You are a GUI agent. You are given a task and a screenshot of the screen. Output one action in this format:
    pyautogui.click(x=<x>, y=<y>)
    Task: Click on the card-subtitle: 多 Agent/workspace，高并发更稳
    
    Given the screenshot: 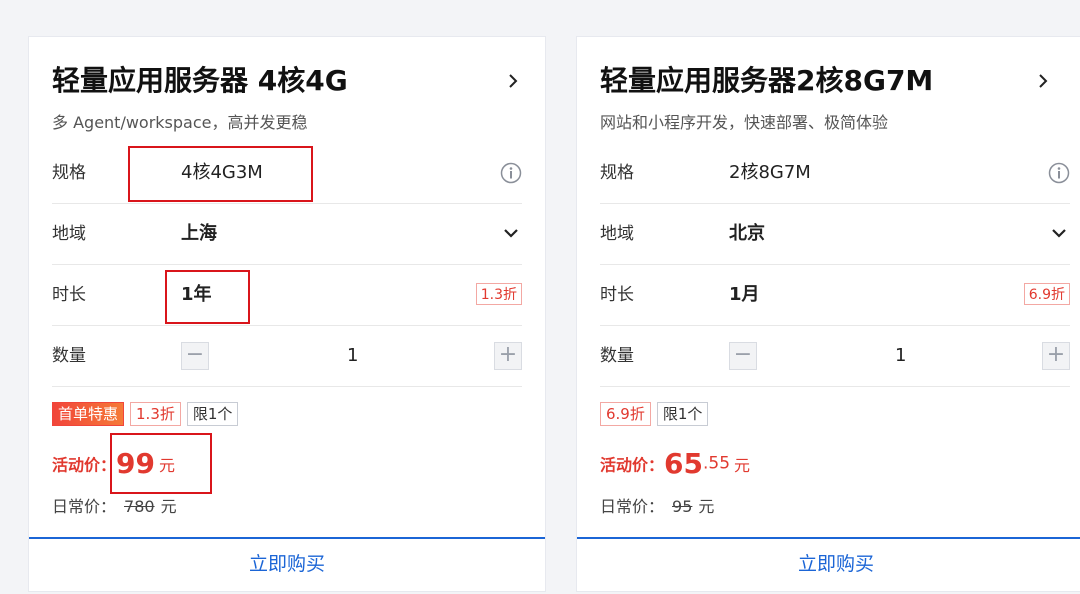 What is the action you would take?
    pyautogui.click(x=180, y=122)
    